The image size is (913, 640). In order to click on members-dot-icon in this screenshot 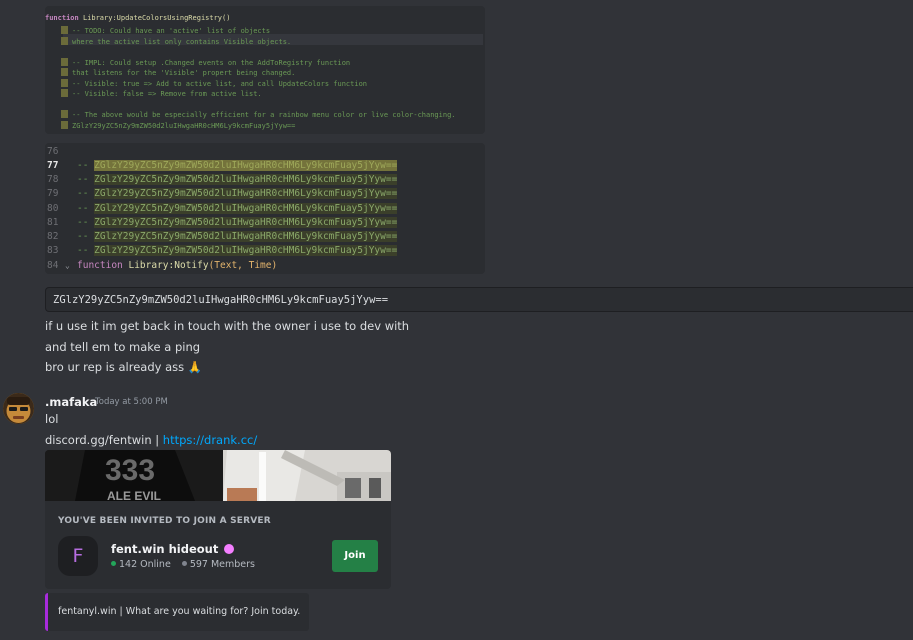, I will do `click(184, 563)`.